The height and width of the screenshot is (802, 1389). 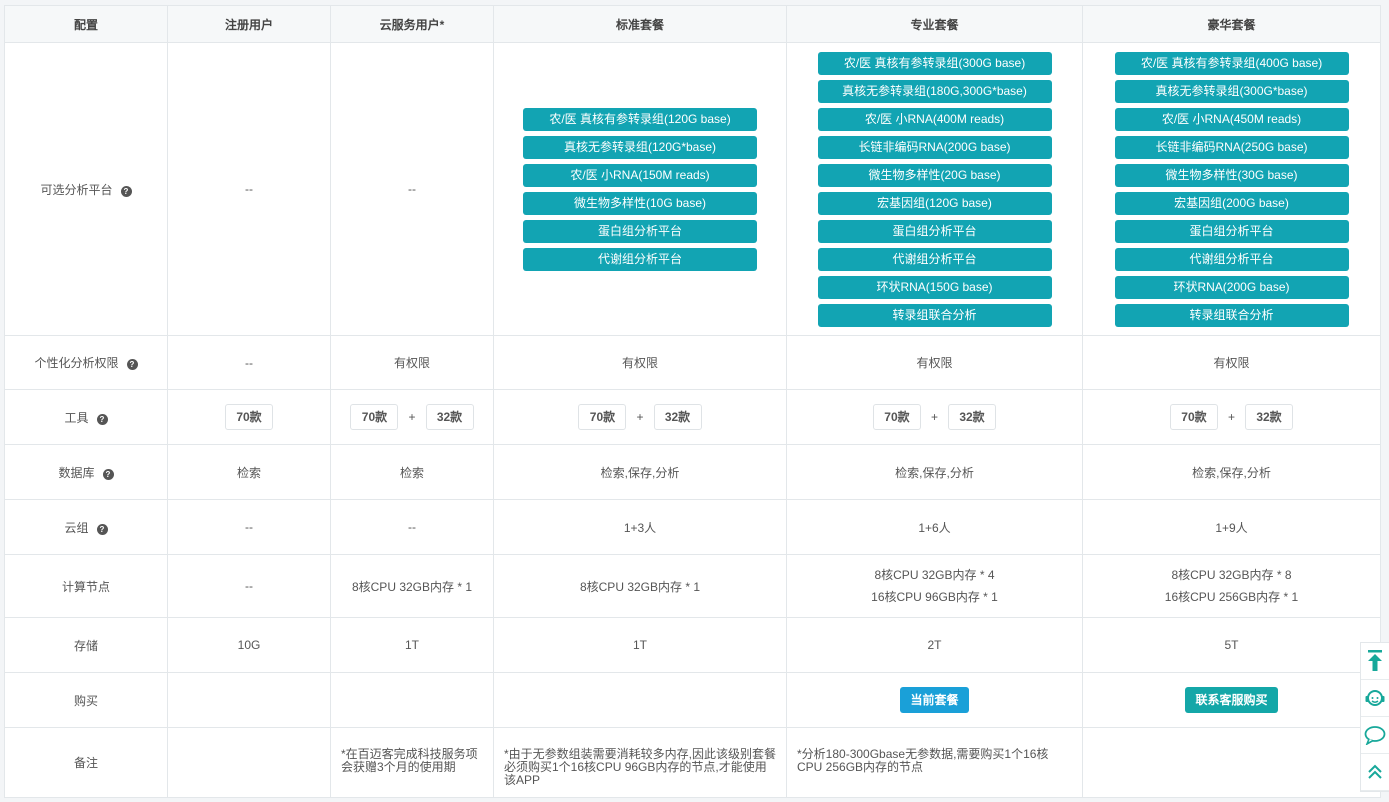 What do you see at coordinates (934, 645) in the screenshot?
I see `cell: 2T` at bounding box center [934, 645].